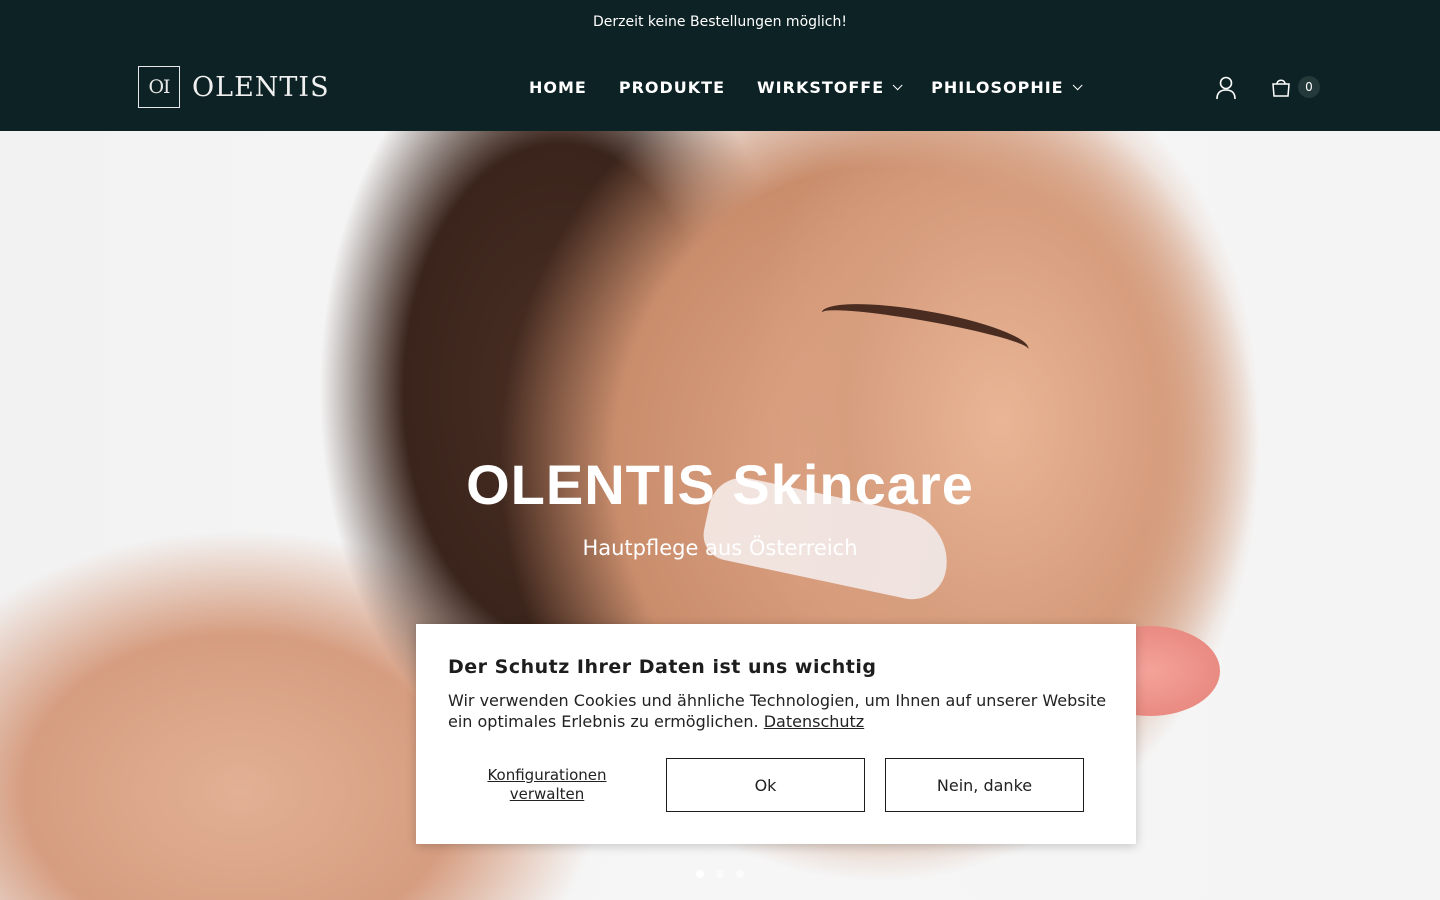 The height and width of the screenshot is (900, 1440). Describe the element at coordinates (925, 331) in the screenshot. I see `hero-image-detail` at that location.